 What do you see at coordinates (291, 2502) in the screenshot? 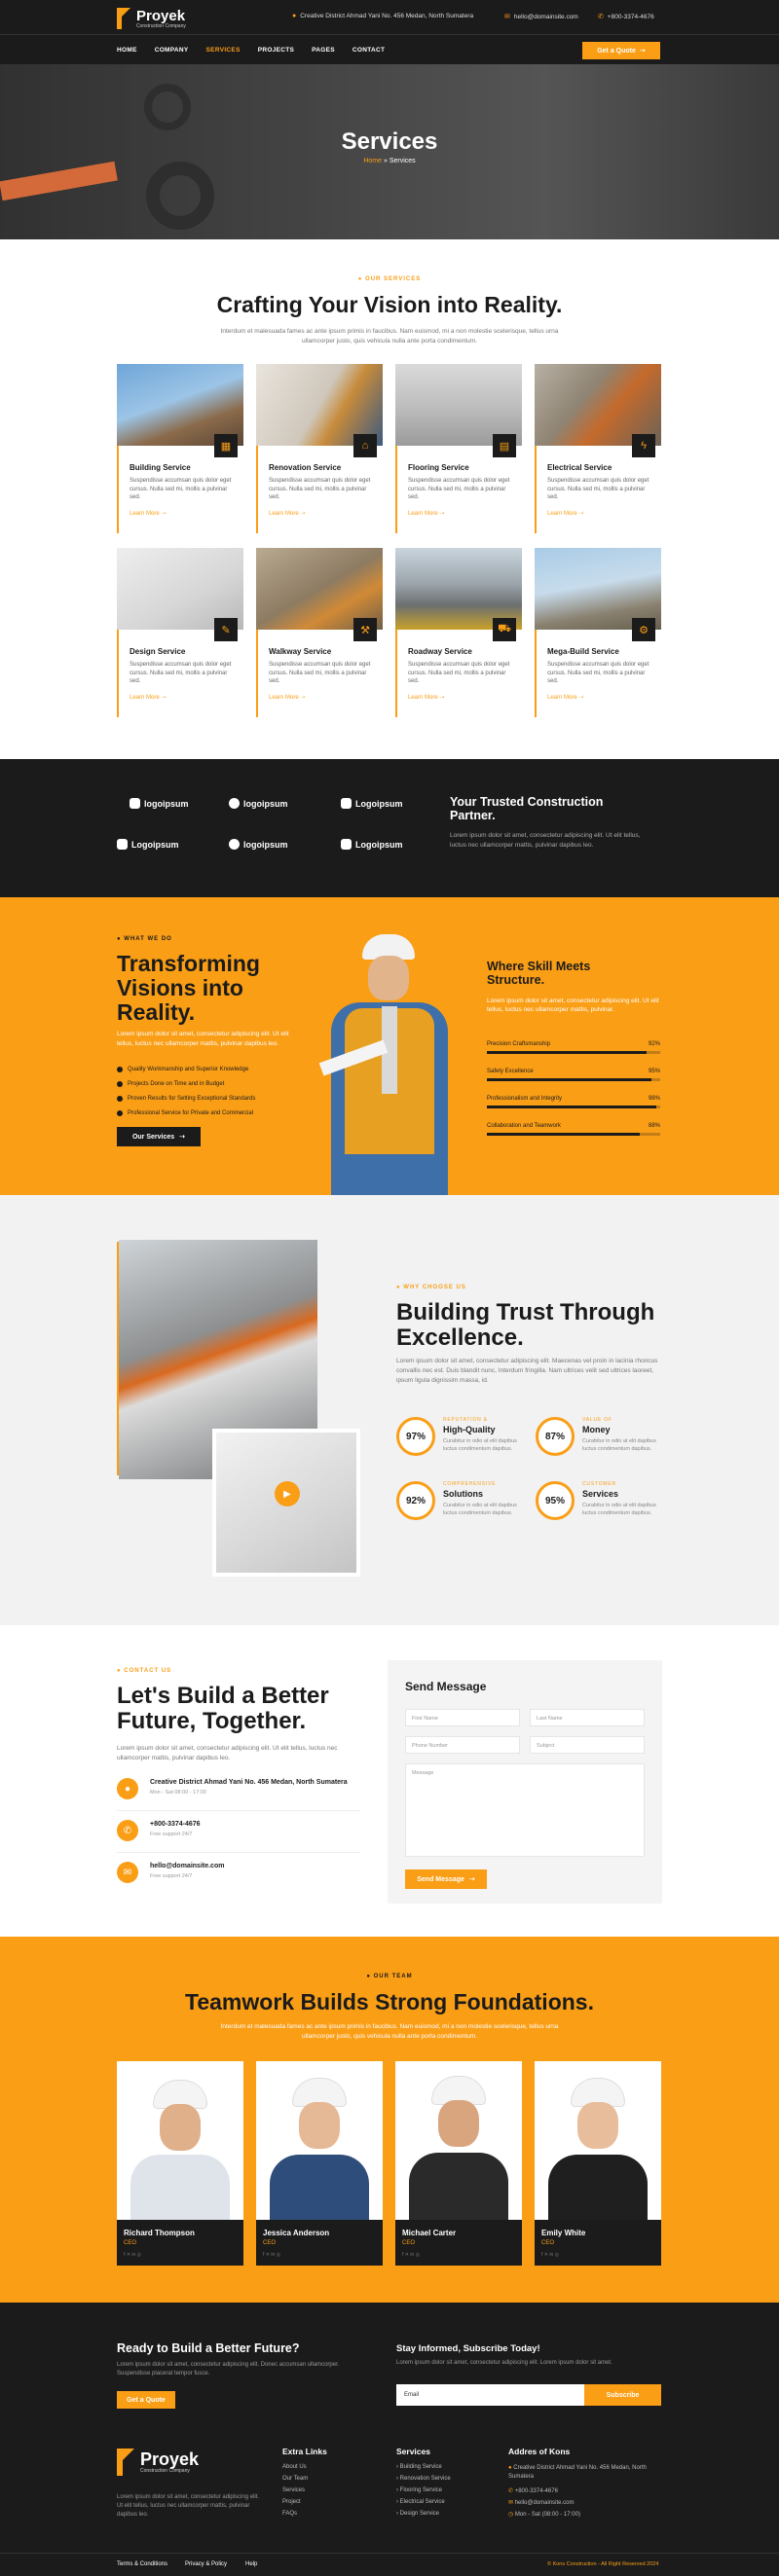
I see `footer-link-project: Project` at bounding box center [291, 2502].